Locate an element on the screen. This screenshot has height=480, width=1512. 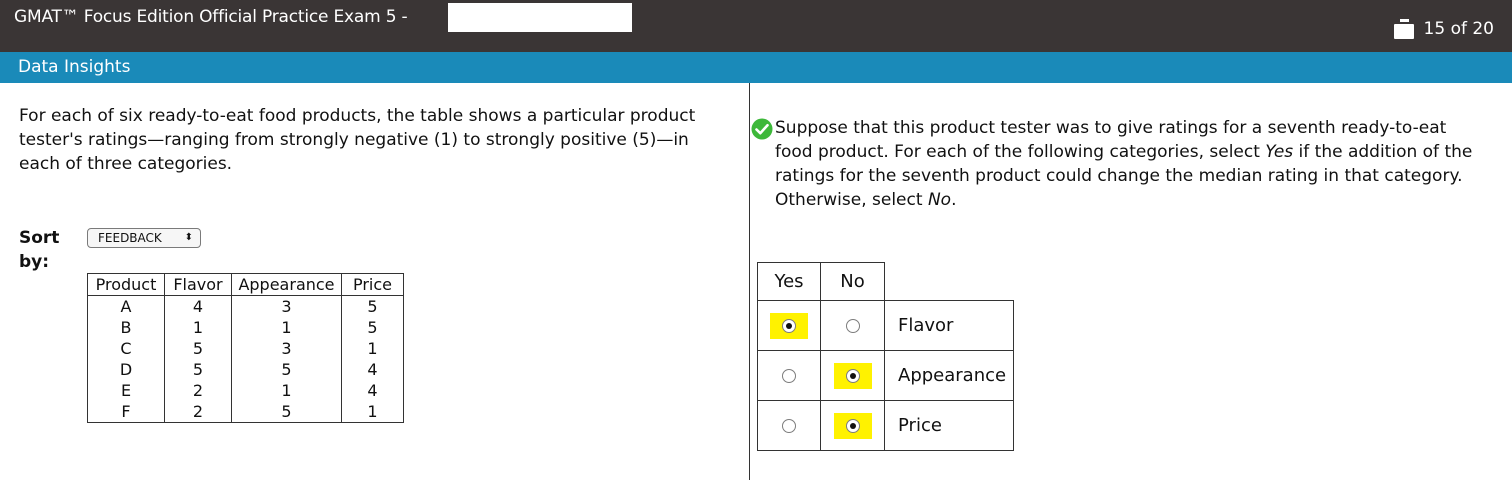
column-header: Price is located at coordinates (372, 284).